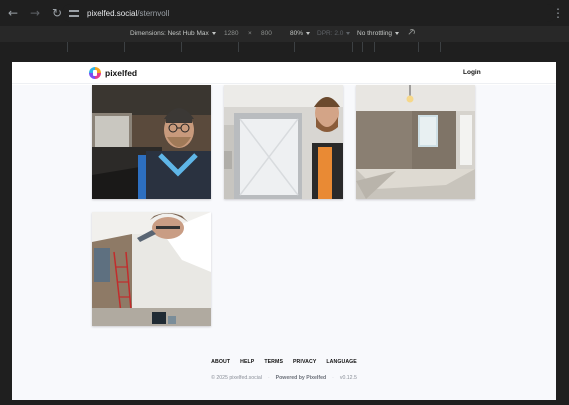  Describe the element at coordinates (330, 33) in the screenshot. I see `dpr-label: DPR: 2.0` at that location.